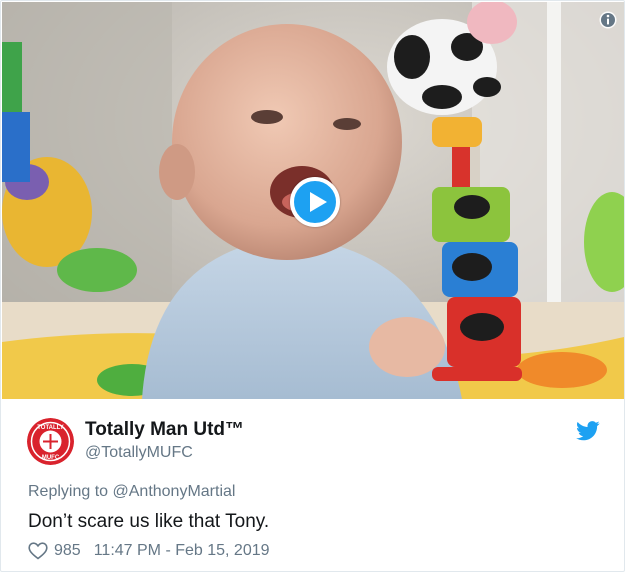 The height and width of the screenshot is (572, 625). Describe the element at coordinates (164, 430) in the screenshot. I see `author-display-name: Totally Man Utd™` at that location.